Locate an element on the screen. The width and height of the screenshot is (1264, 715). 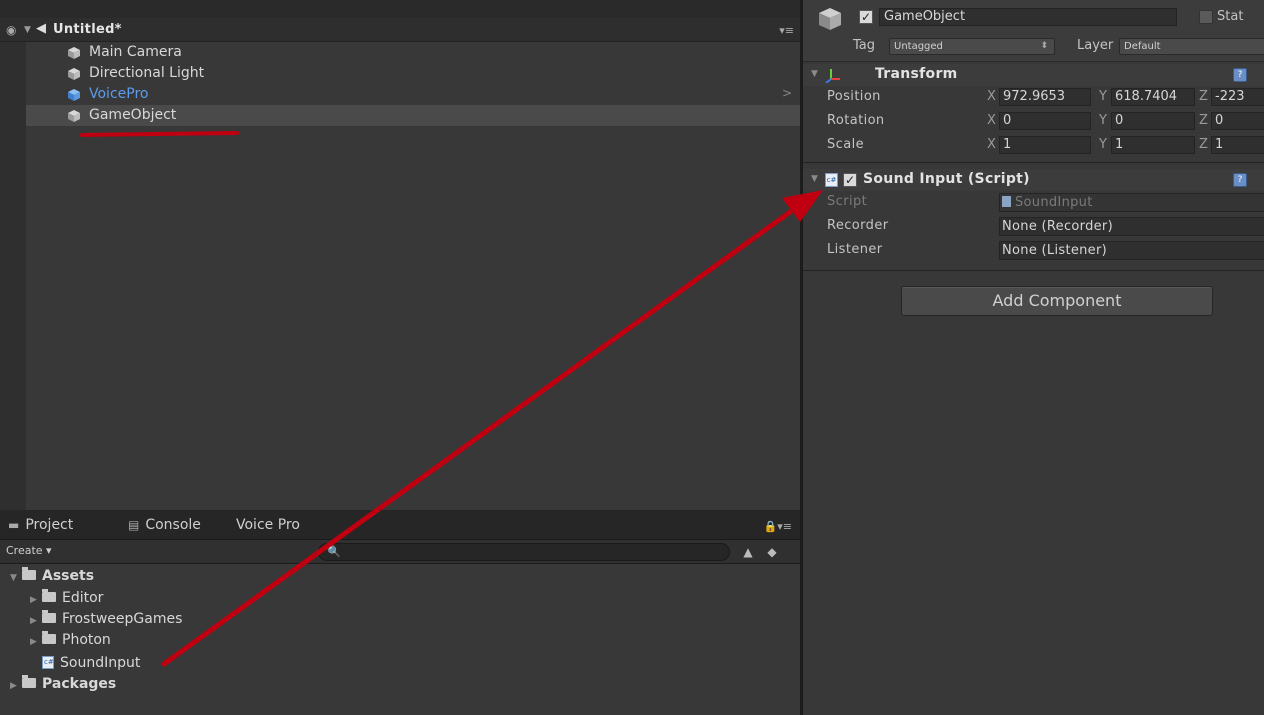
hierarchy-gutter is located at coordinates (13, 276).